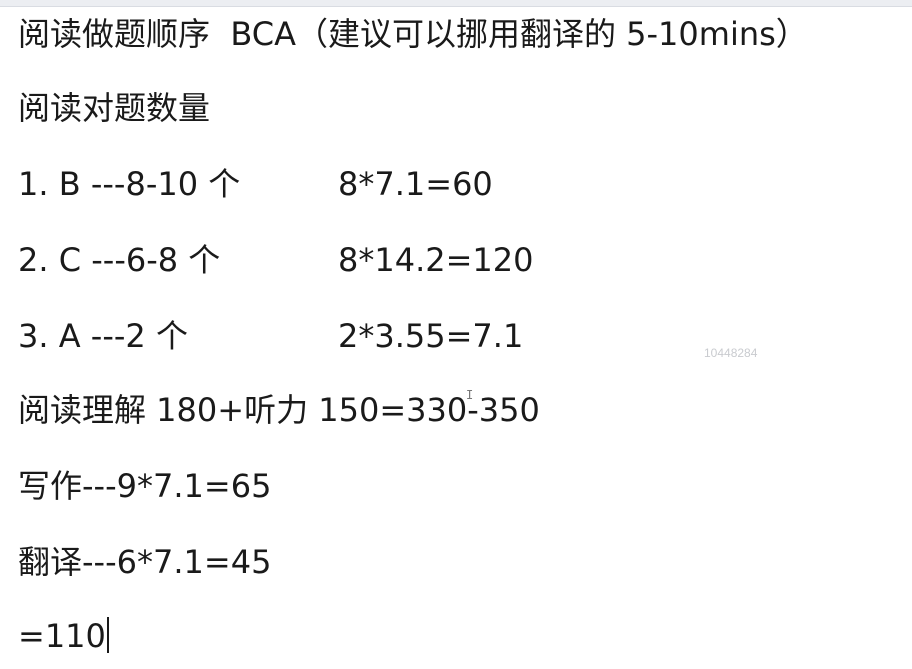 This screenshot has height=669, width=912. Describe the element at coordinates (103, 336) in the screenshot. I see `list-item-label: 3. A ---2 个` at that location.